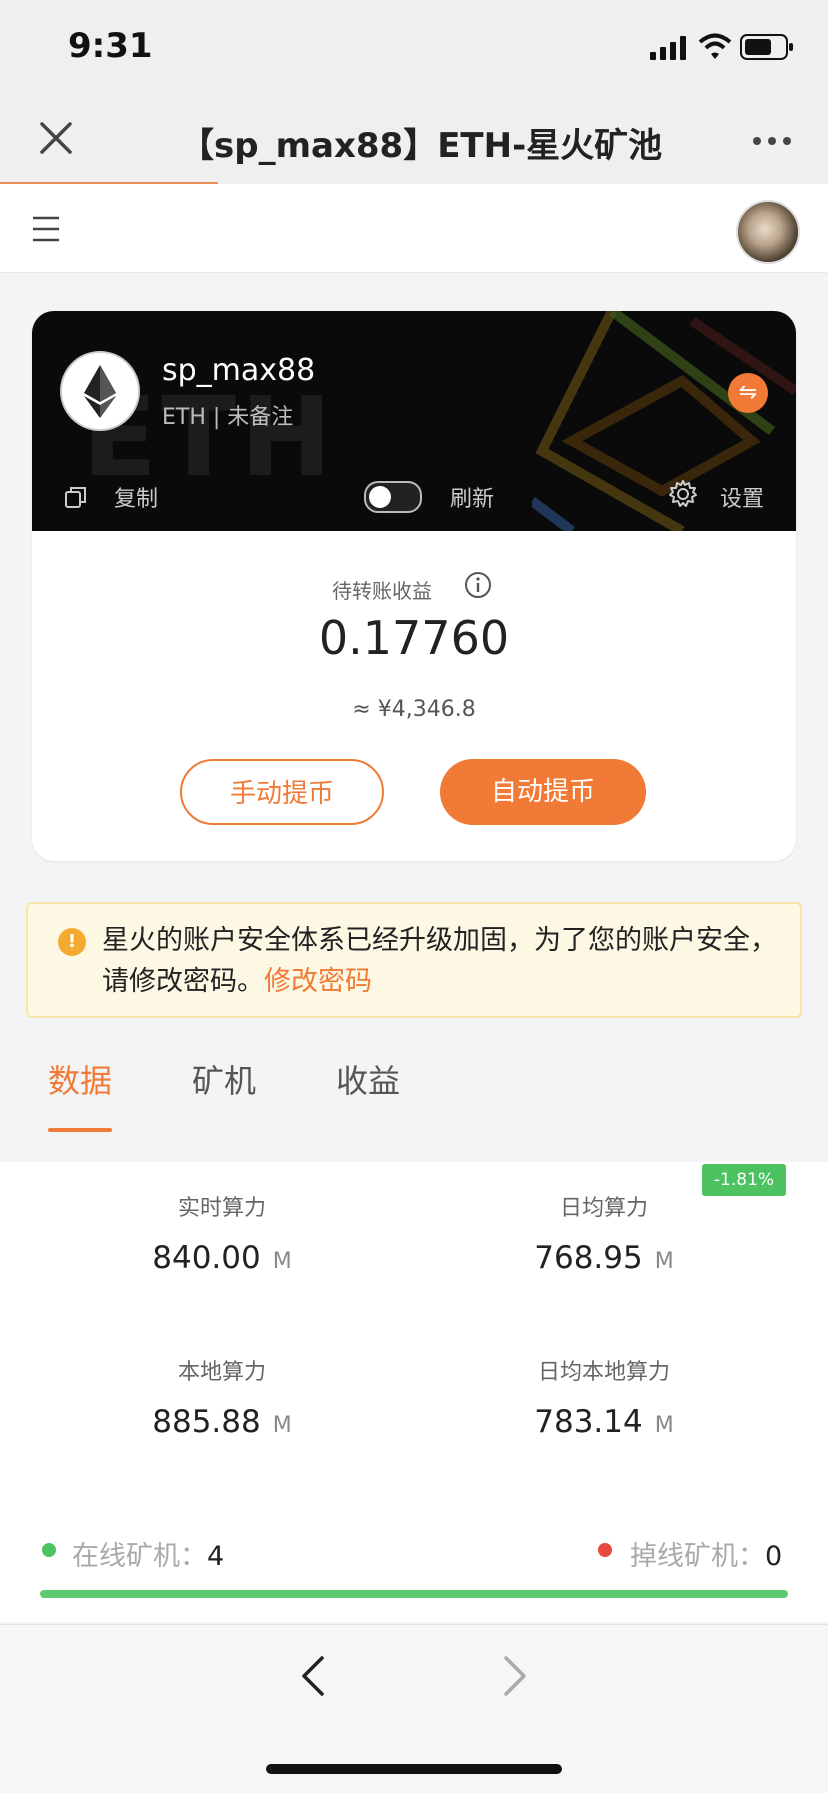 This screenshot has height=1793, width=828. I want to click on notice-text: 星火的账户安全体系已经升级加固，为了您的账户安全，请修改密码。修改密码, so click(442, 961).